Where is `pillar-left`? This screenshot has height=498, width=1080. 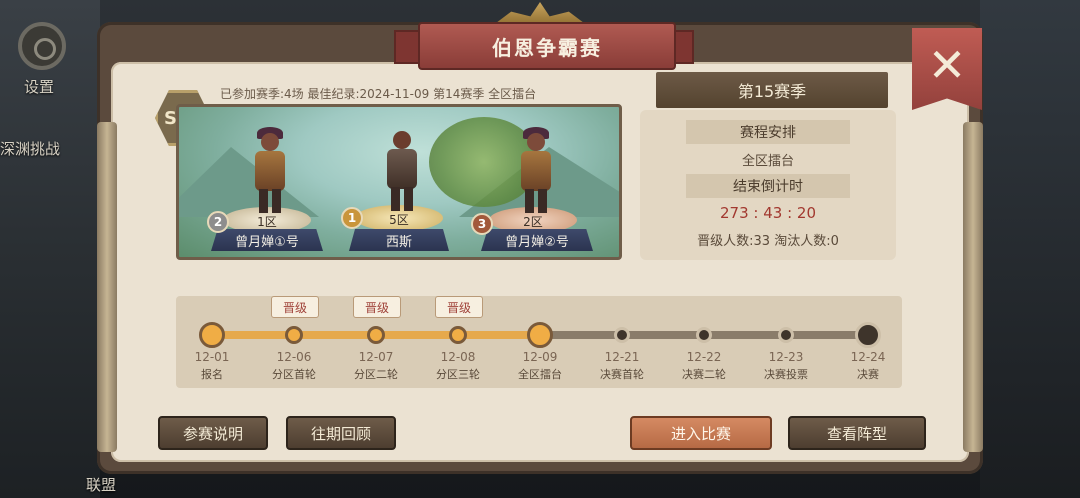
pillar-left is located at coordinates (107, 287).